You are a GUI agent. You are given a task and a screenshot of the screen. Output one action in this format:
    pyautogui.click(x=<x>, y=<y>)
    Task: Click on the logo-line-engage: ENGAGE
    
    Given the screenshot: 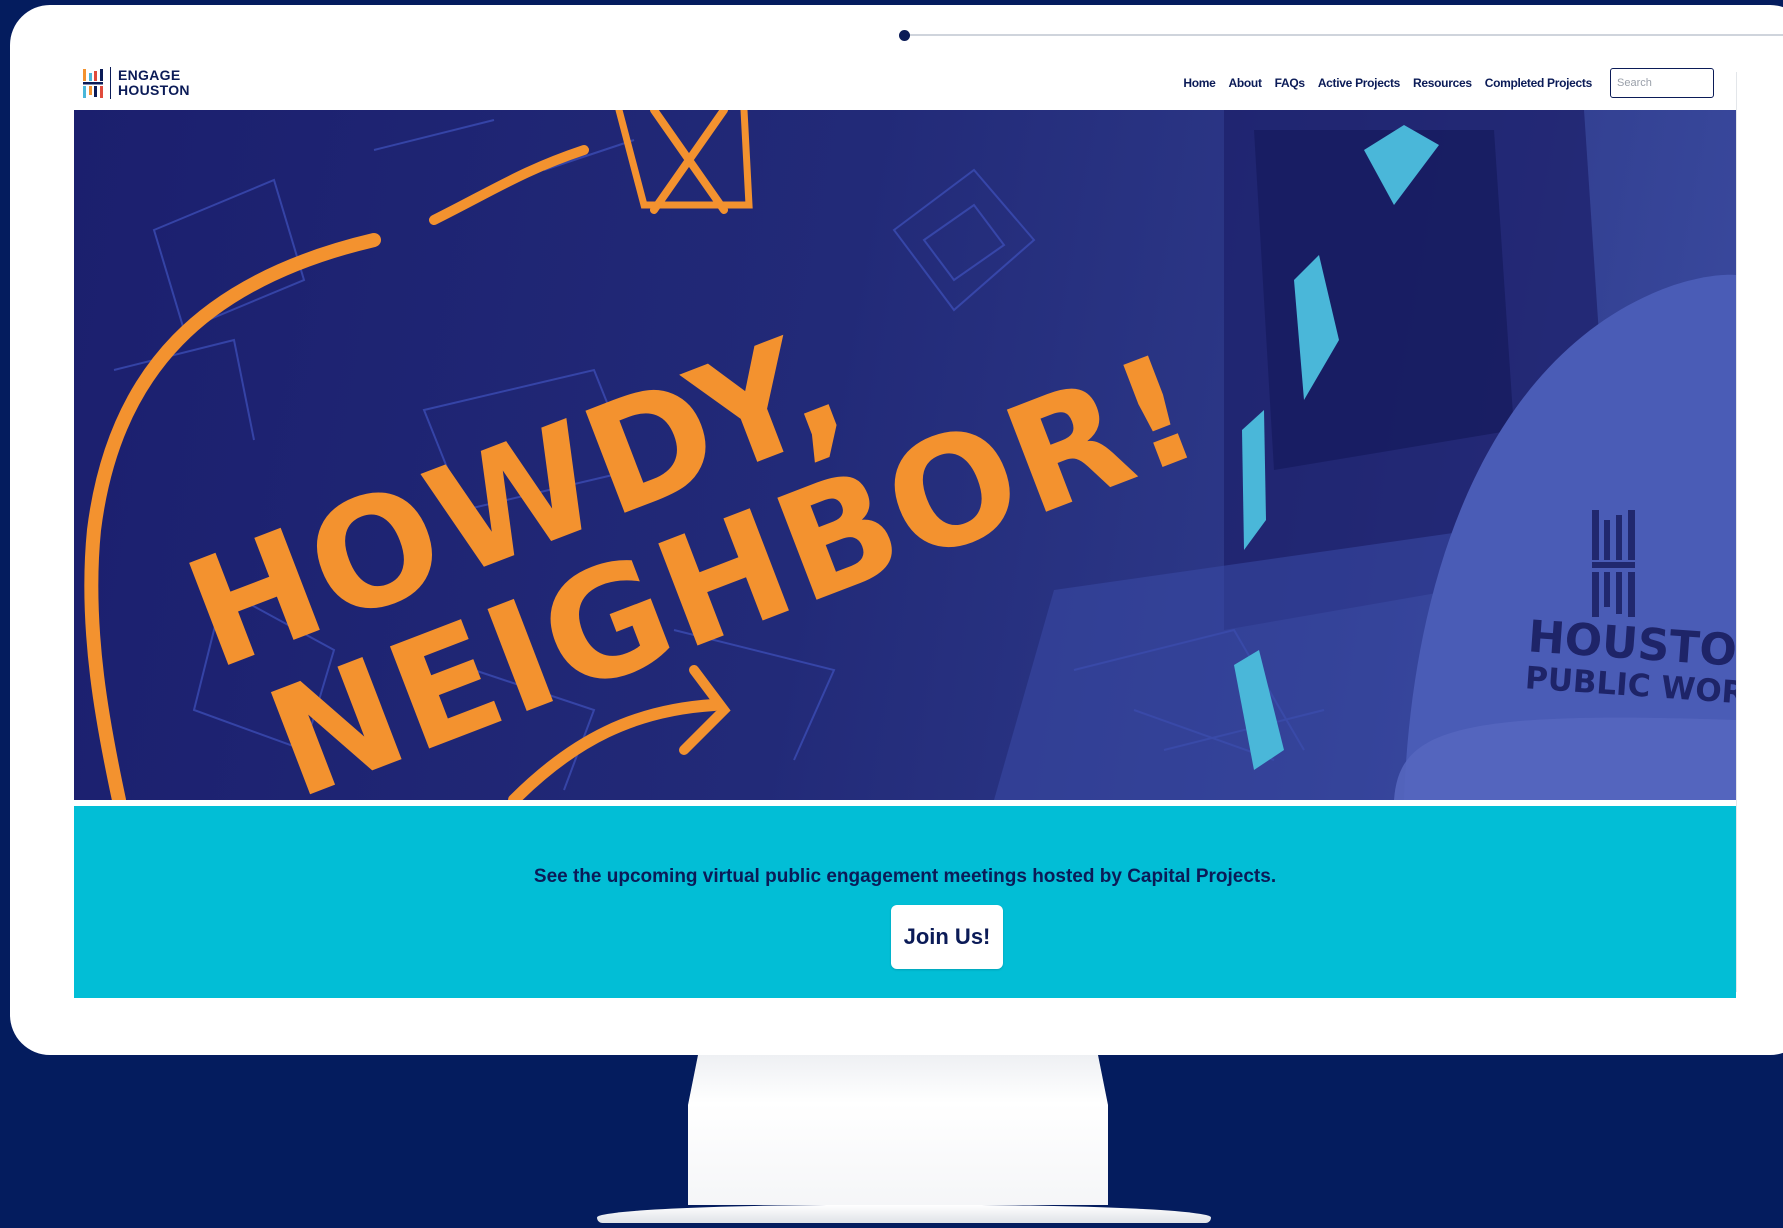 What is the action you would take?
    pyautogui.click(x=149, y=74)
    